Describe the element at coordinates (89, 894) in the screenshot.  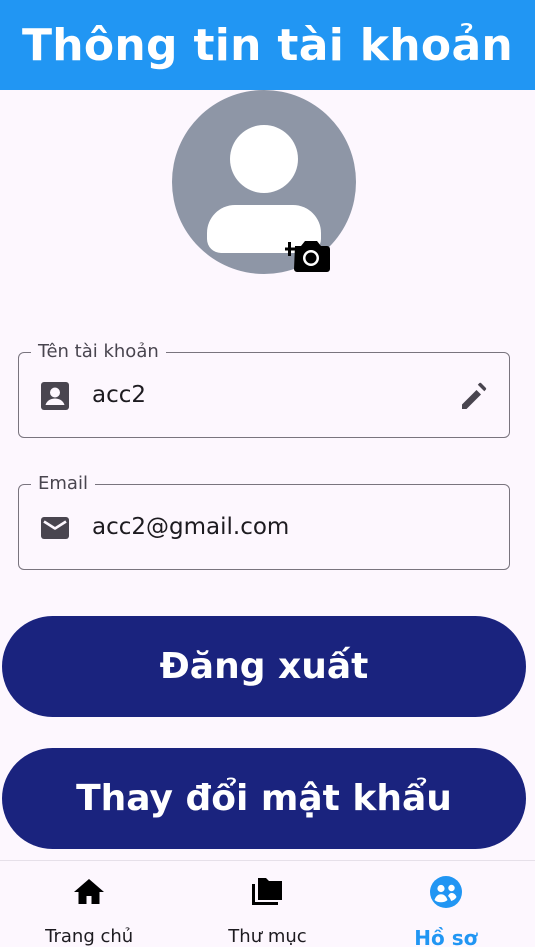
I see `home-icon` at that location.